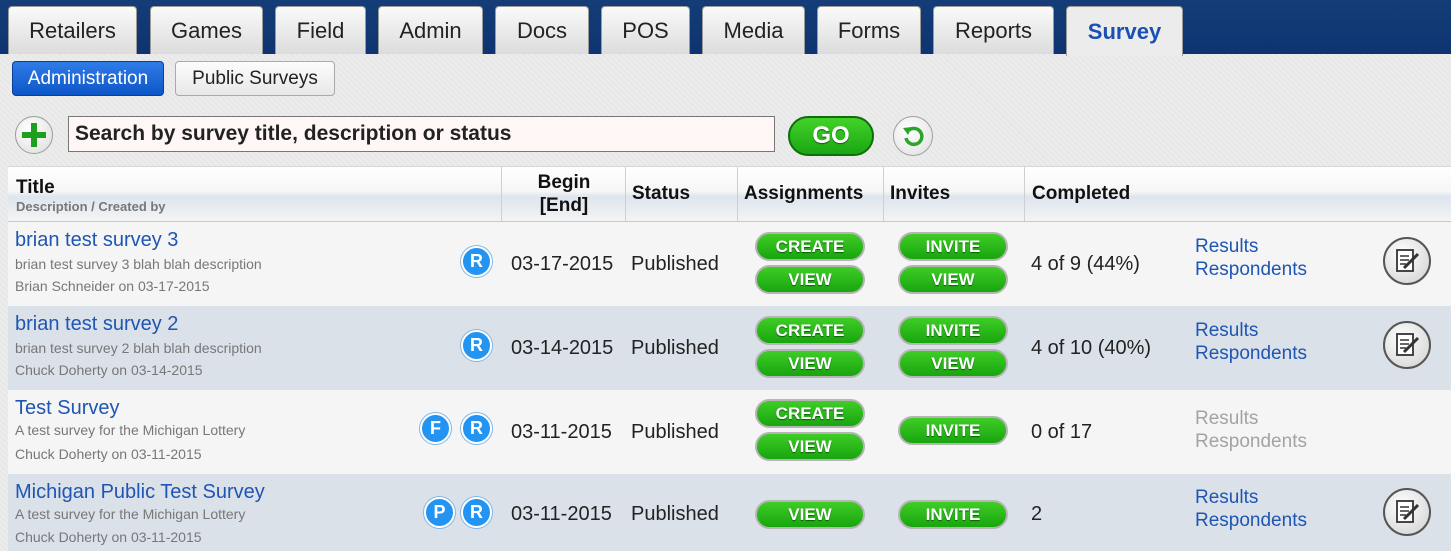  Describe the element at coordinates (920, 193) in the screenshot. I see `header-invites: Invites` at that location.